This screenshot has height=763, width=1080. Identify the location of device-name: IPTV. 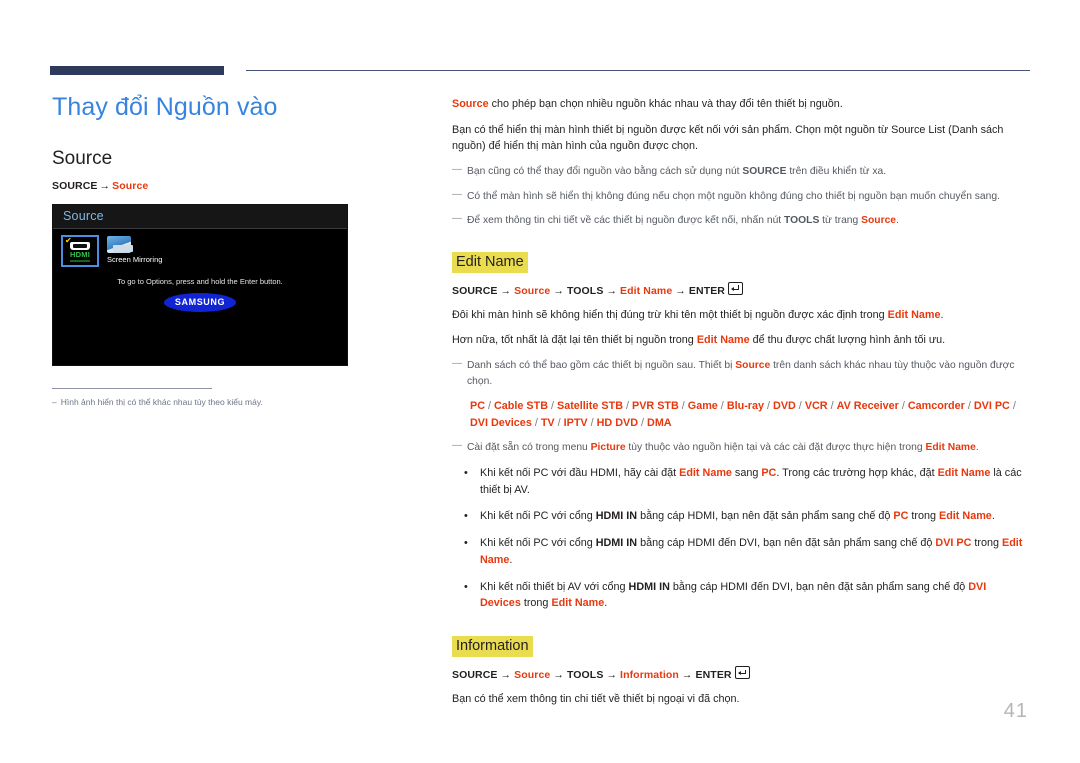
(575, 422).